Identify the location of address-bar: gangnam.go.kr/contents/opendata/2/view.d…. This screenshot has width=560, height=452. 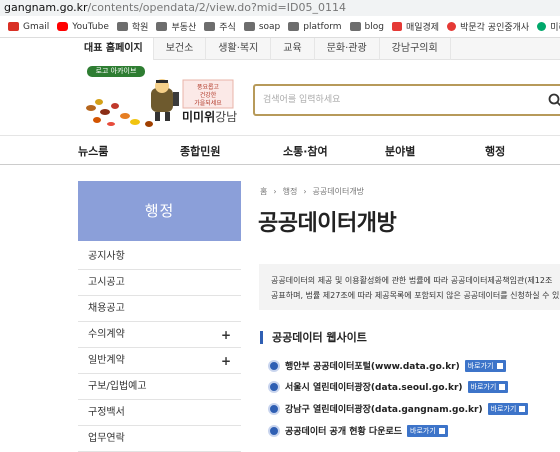
(280, 8).